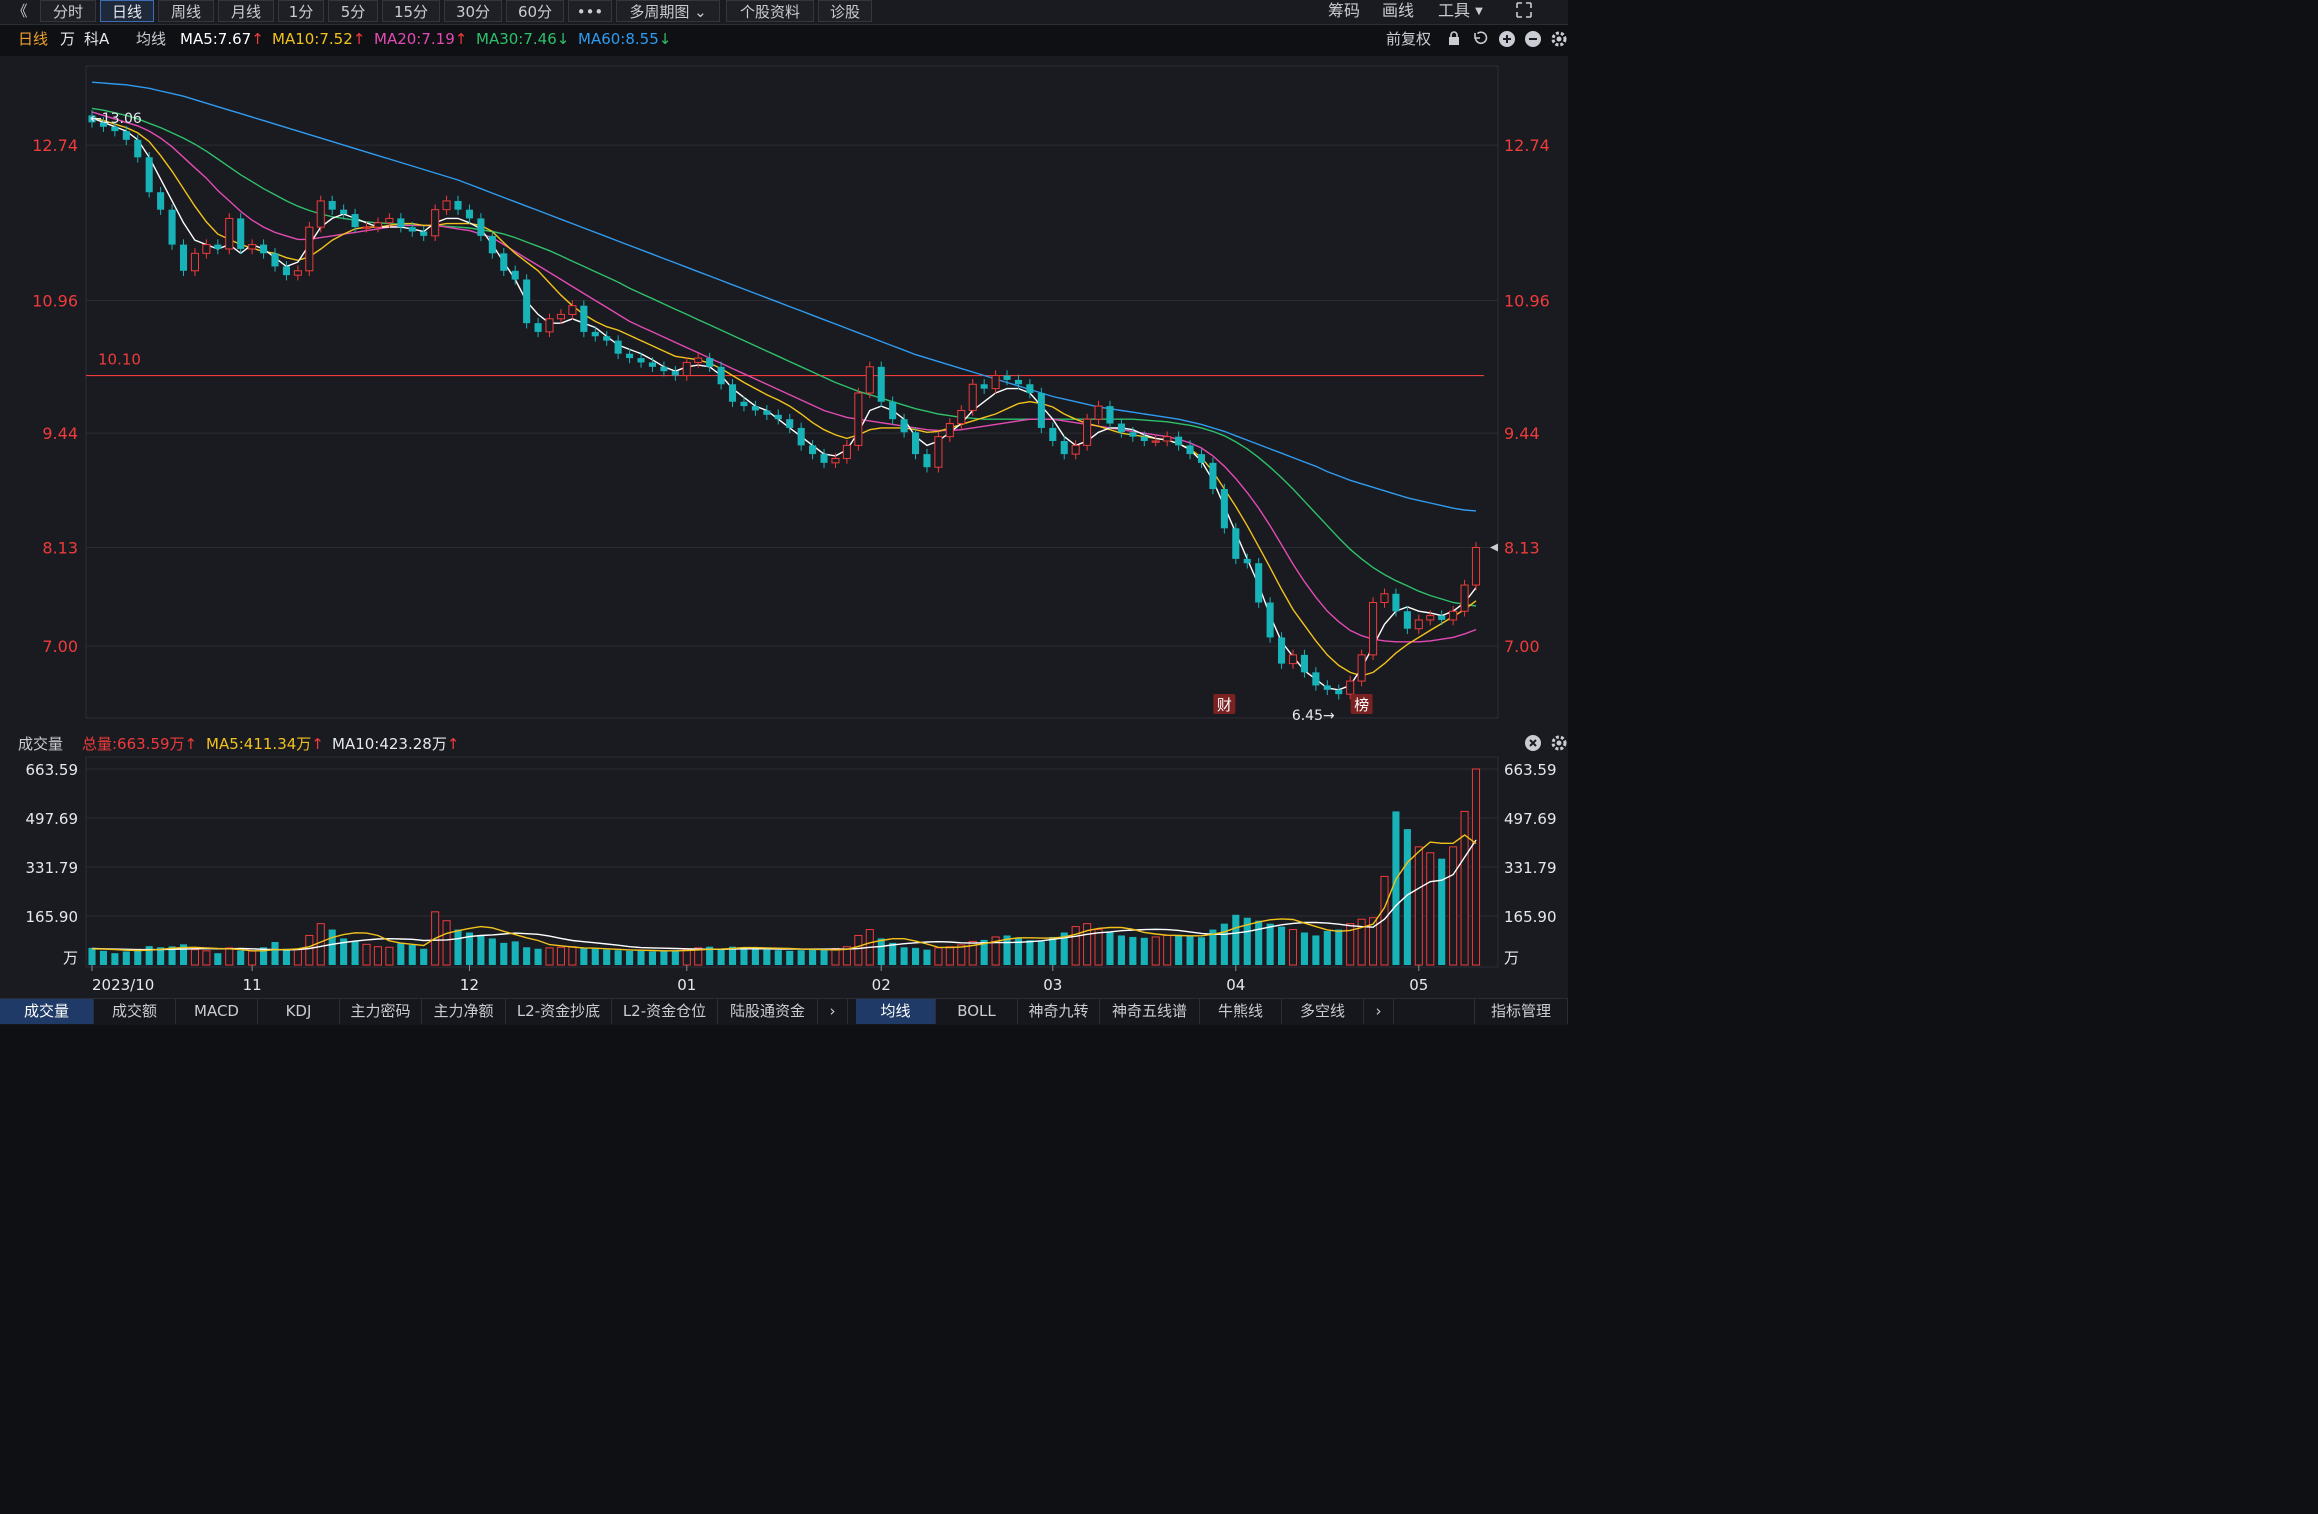  What do you see at coordinates (1480, 41) in the screenshot?
I see `undo-icon` at bounding box center [1480, 41].